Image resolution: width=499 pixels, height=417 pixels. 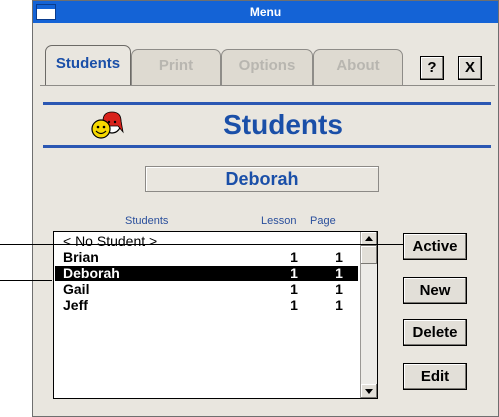 I want to click on scroll-thumb, so click(x=369, y=255).